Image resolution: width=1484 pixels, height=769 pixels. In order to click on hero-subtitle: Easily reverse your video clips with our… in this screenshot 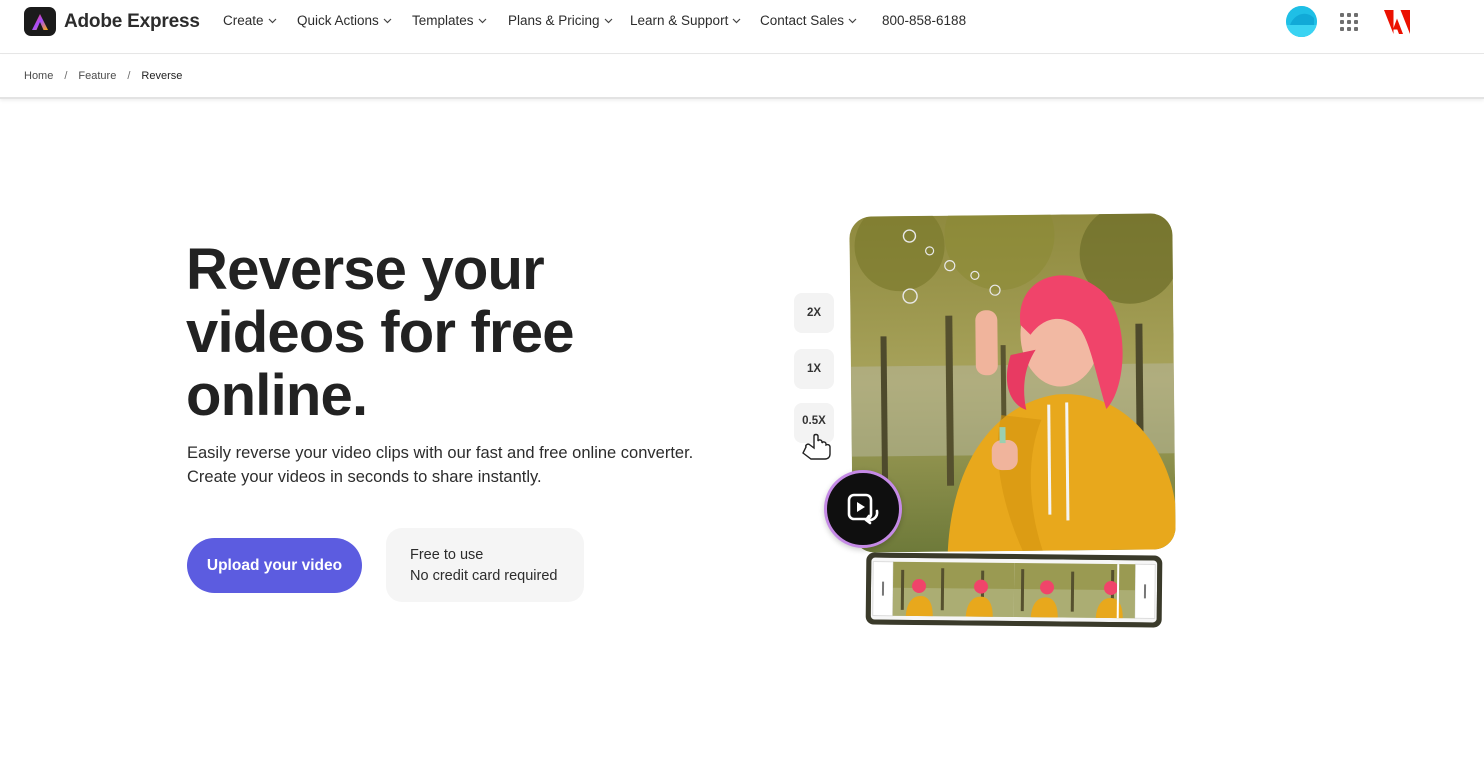, I will do `click(457, 465)`.